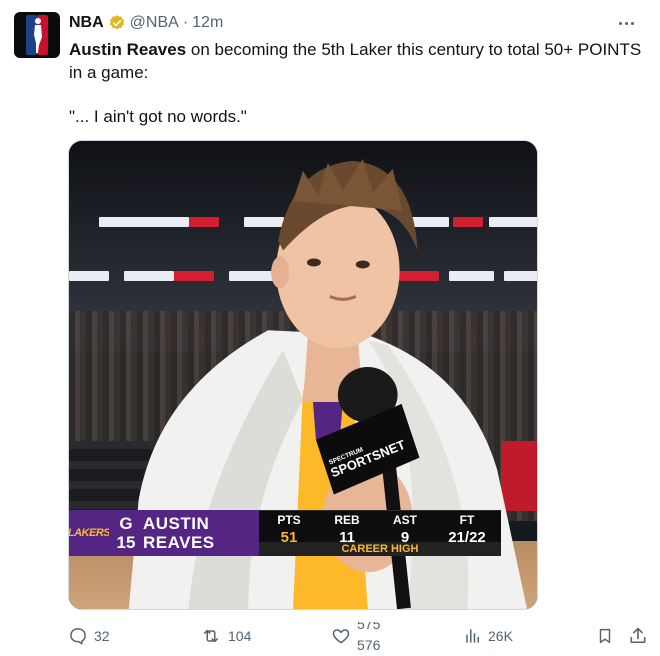 Image resolution: width=660 pixels, height=656 pixels. What do you see at coordinates (240, 636) in the screenshot?
I see `repost-count: 104` at bounding box center [240, 636].